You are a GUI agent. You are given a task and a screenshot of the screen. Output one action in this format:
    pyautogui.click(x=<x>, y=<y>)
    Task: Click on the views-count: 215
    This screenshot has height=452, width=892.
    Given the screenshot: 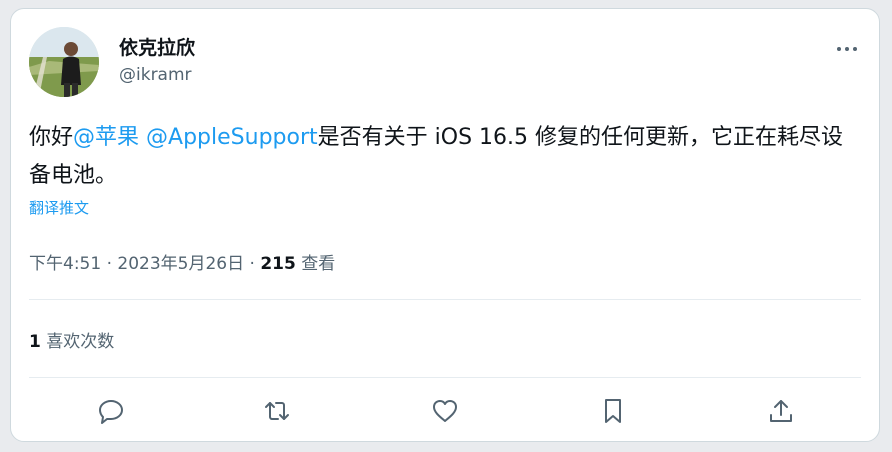 What is the action you would take?
    pyautogui.click(x=278, y=264)
    